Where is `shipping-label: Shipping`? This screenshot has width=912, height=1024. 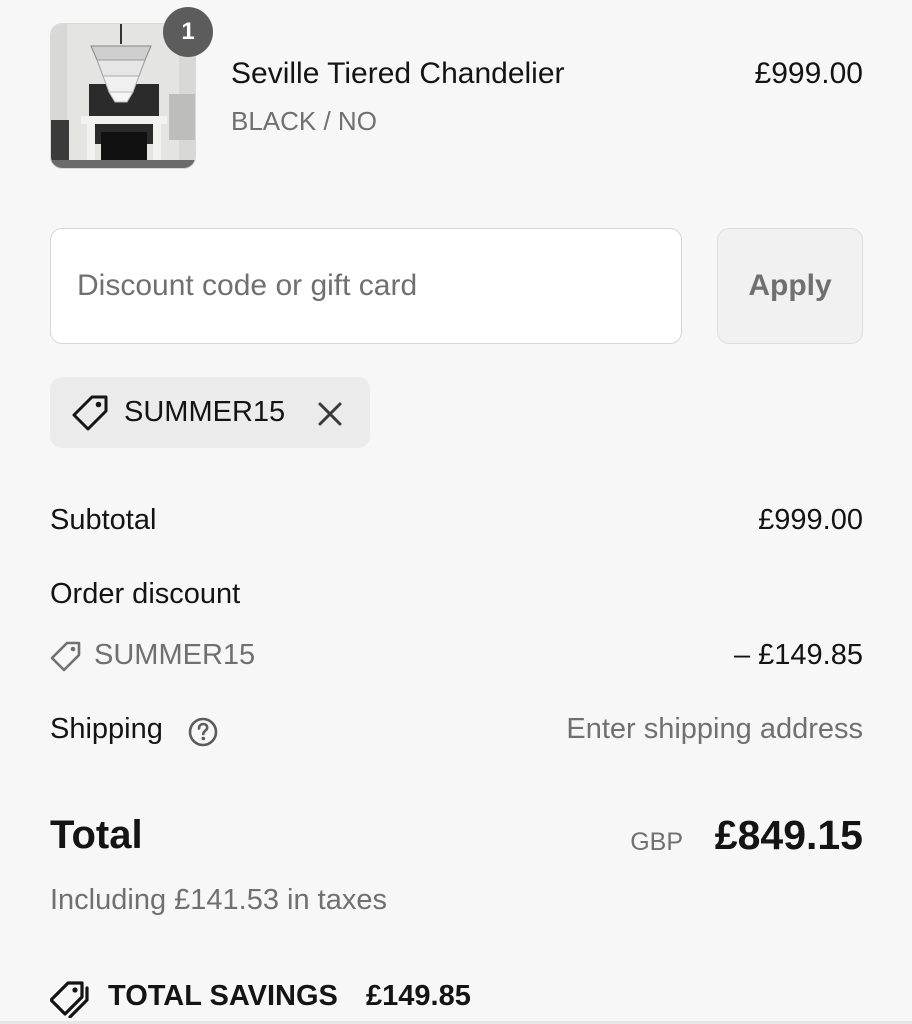
shipping-label: Shipping is located at coordinates (106, 729).